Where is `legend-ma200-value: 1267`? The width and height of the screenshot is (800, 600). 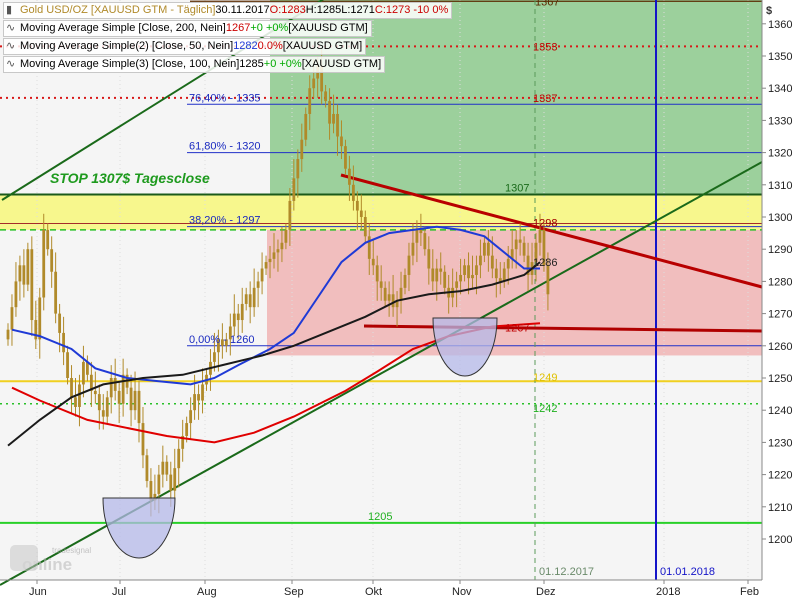
legend-ma200-value: 1267 is located at coordinates (238, 28).